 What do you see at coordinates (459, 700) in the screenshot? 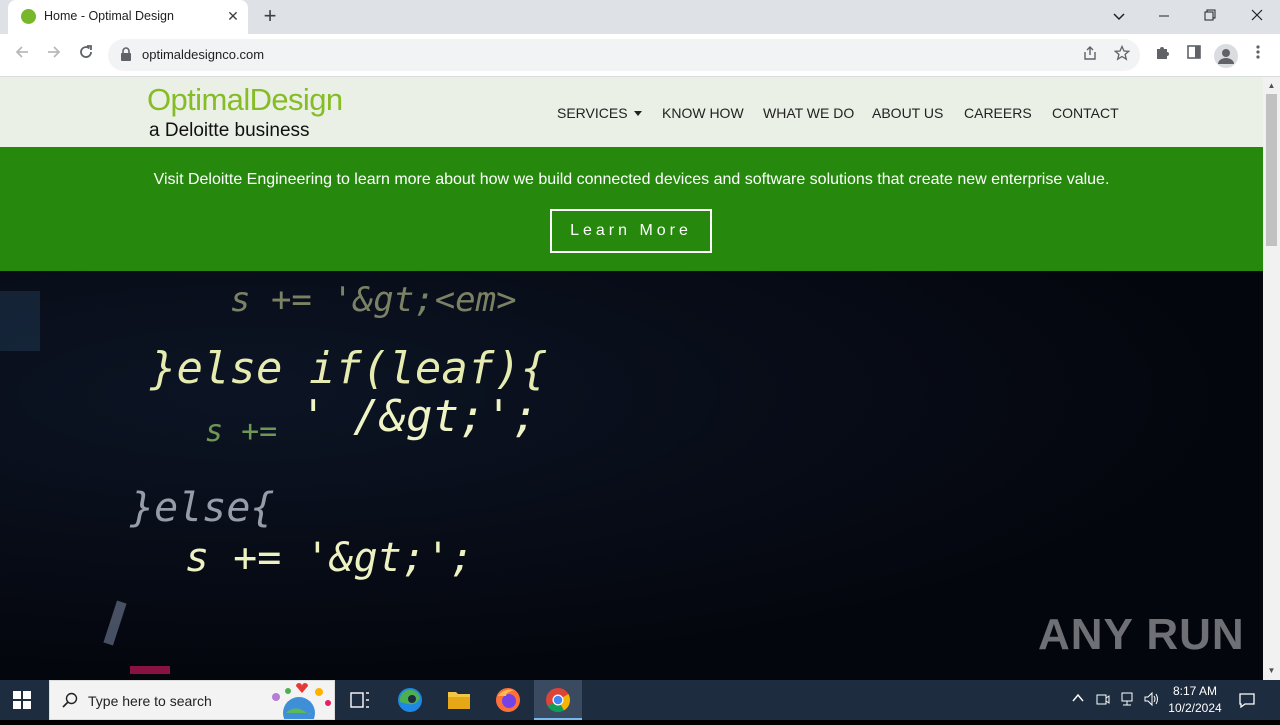
I see `file-explorer-icon` at bounding box center [459, 700].